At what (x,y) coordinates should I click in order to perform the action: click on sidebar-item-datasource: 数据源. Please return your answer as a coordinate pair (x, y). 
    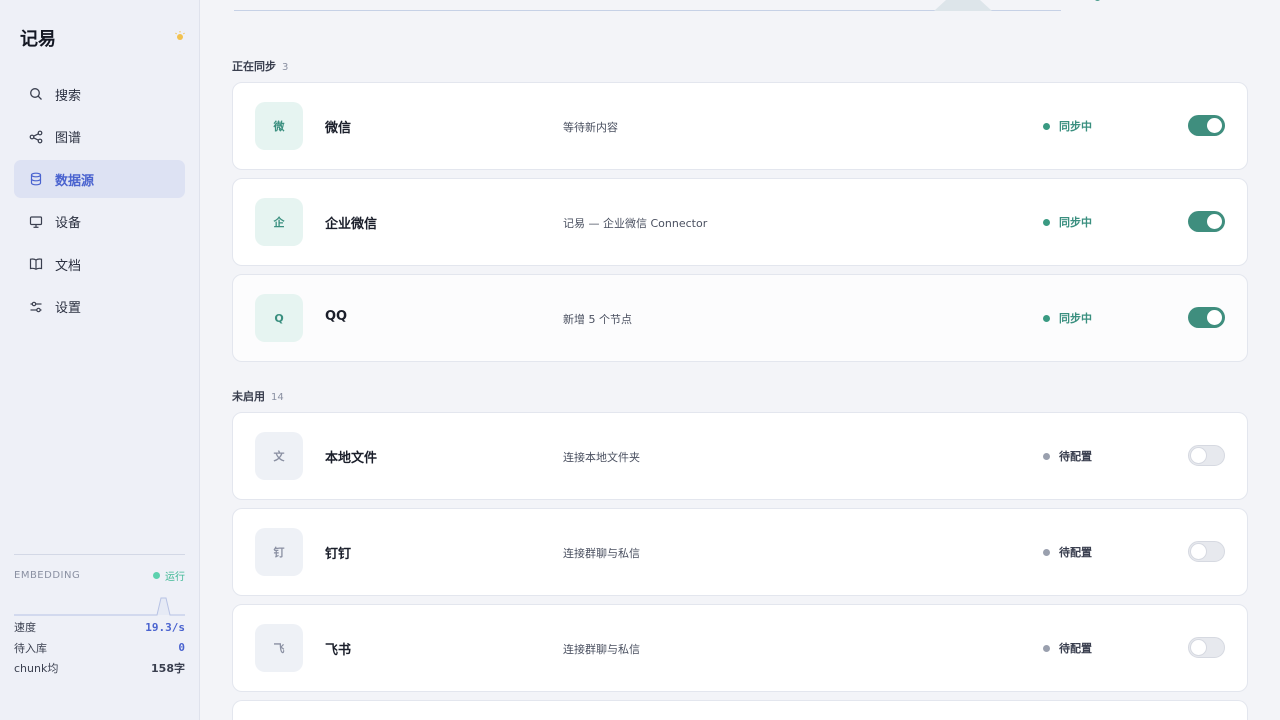
    Looking at the image, I should click on (99, 179).